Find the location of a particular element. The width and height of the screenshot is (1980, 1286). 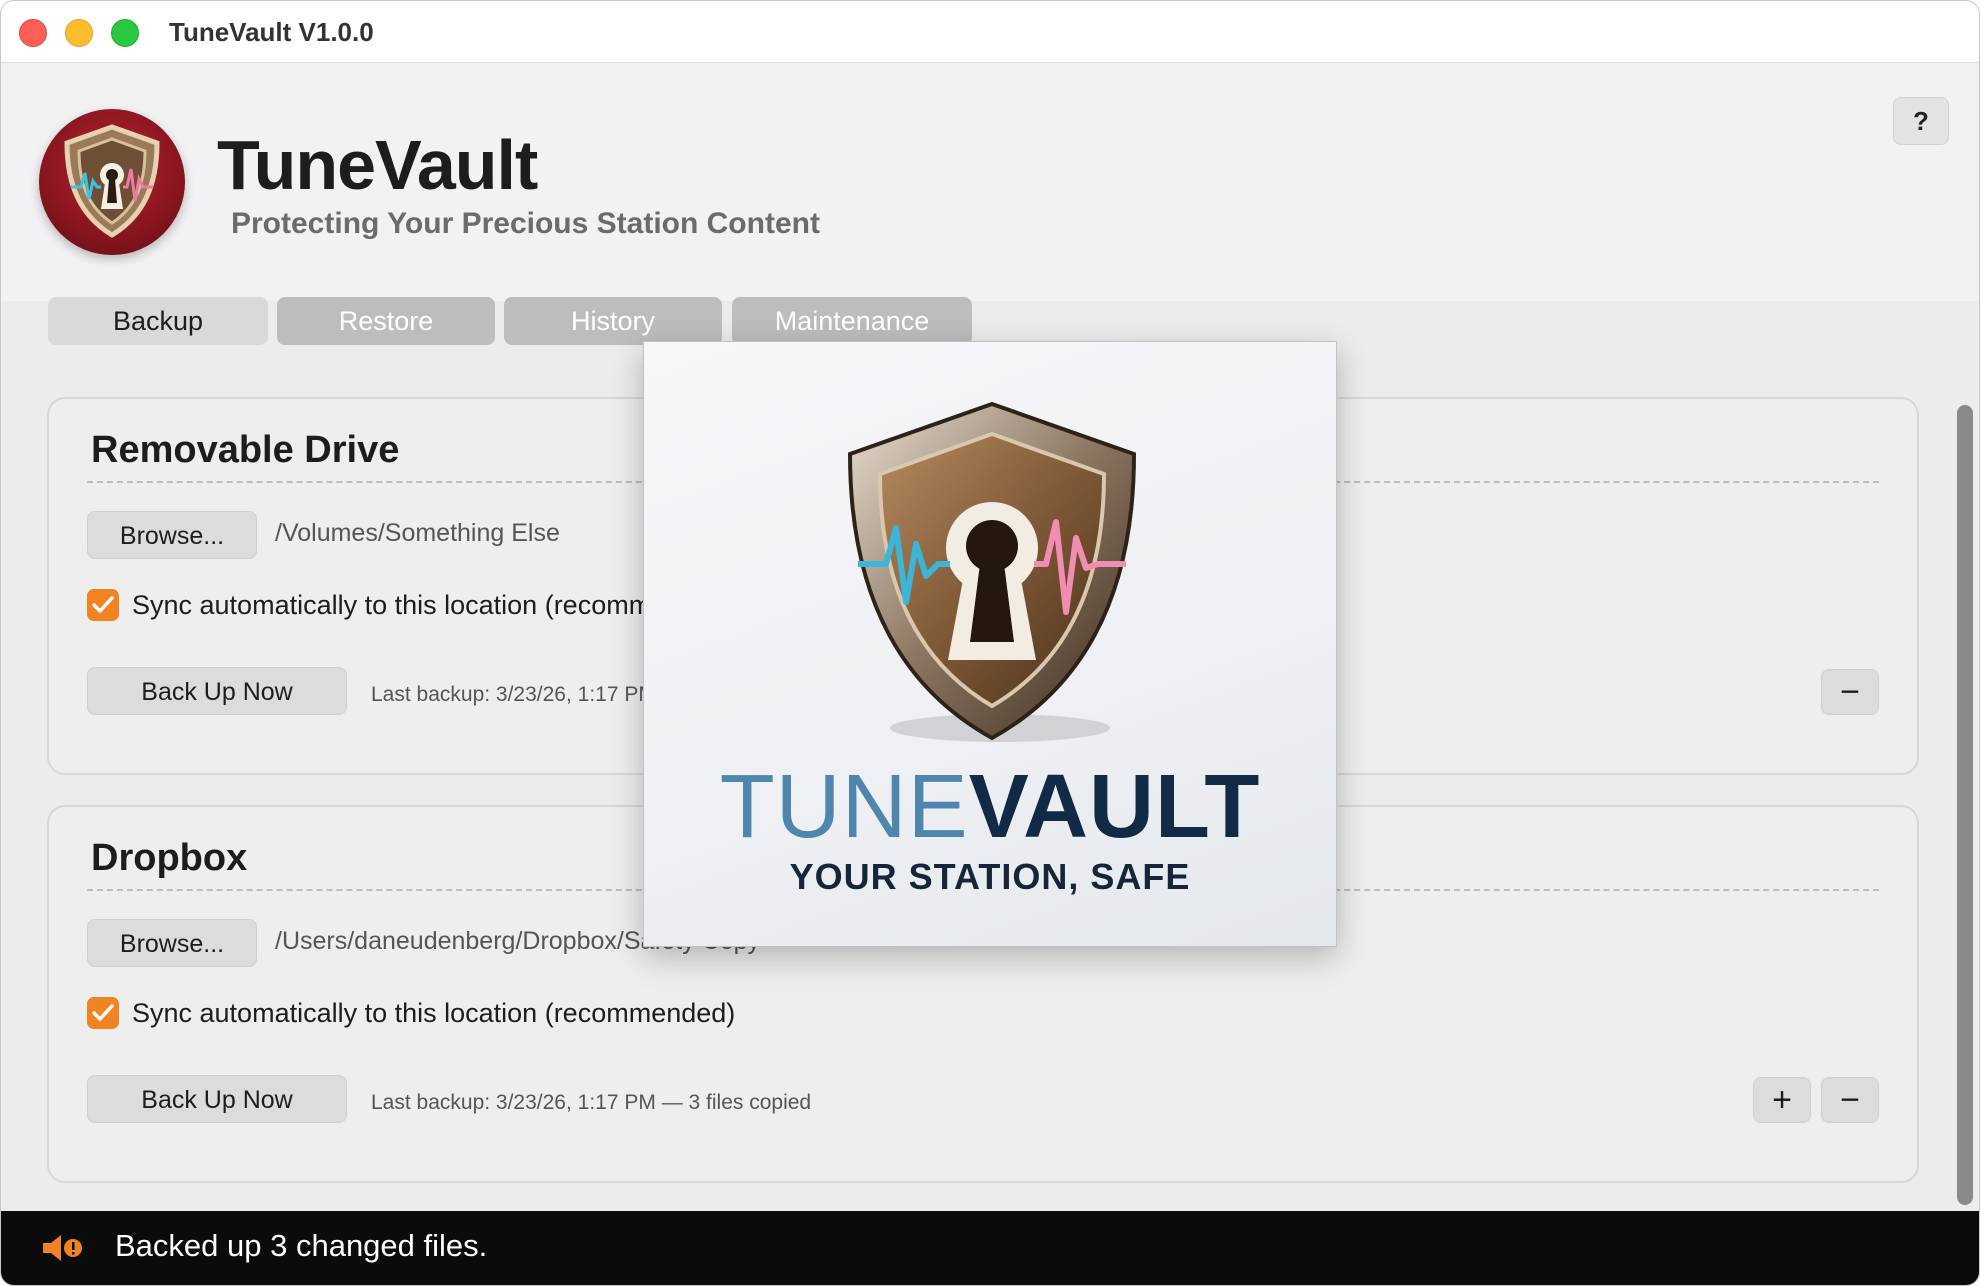

app-tagline: Protecting Your Precious Station Content is located at coordinates (525, 223).